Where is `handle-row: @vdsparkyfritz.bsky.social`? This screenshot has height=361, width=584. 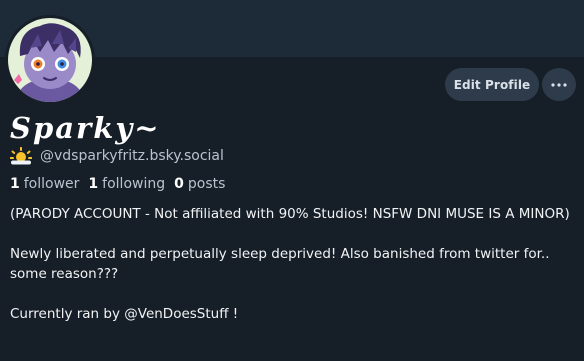
handle-row: @vdsparkyfritz.bsky.social is located at coordinates (117, 156).